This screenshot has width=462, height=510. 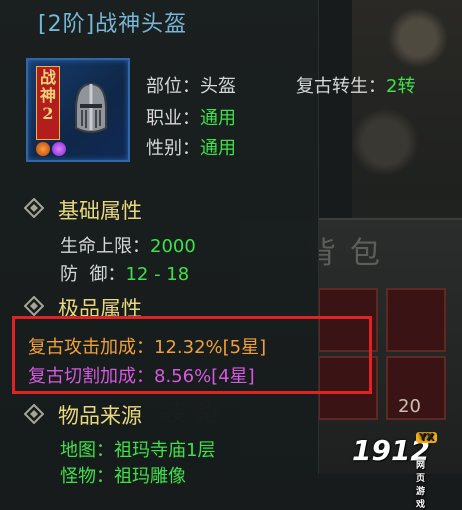 I want to click on def-value: 12 - 18, so click(x=157, y=274).